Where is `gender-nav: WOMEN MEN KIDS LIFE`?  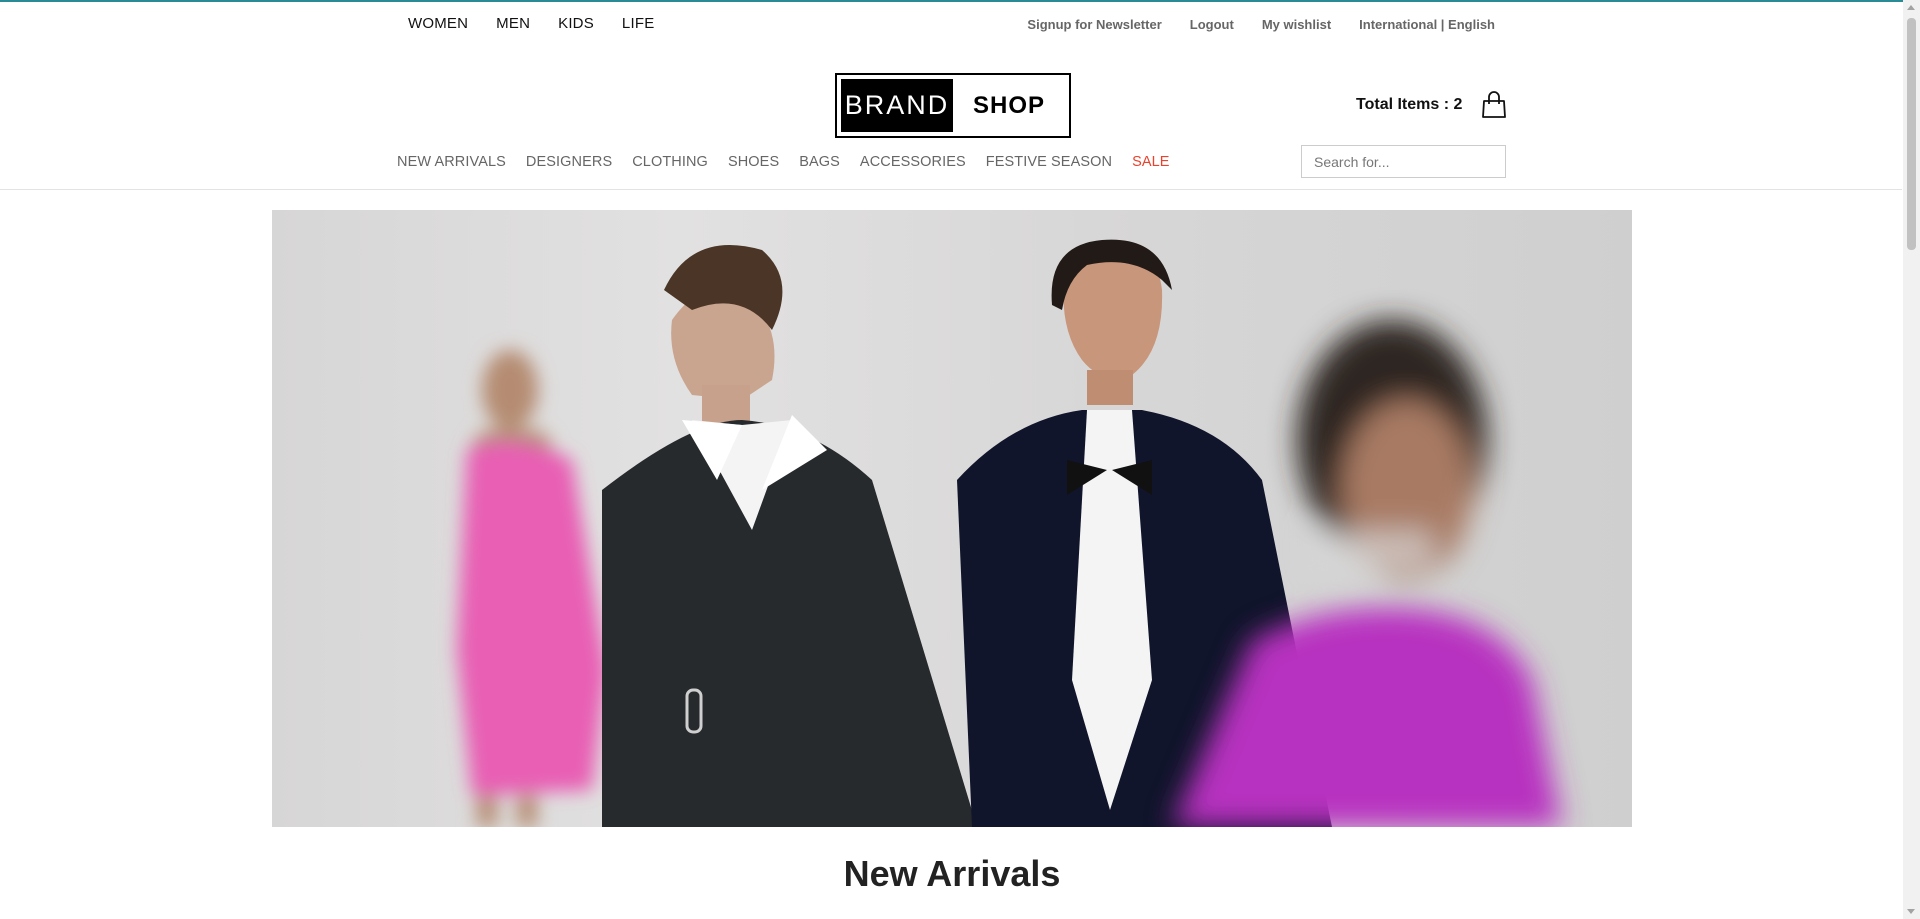
gender-nav: WOMEN MEN KIDS LIFE is located at coordinates (531, 23).